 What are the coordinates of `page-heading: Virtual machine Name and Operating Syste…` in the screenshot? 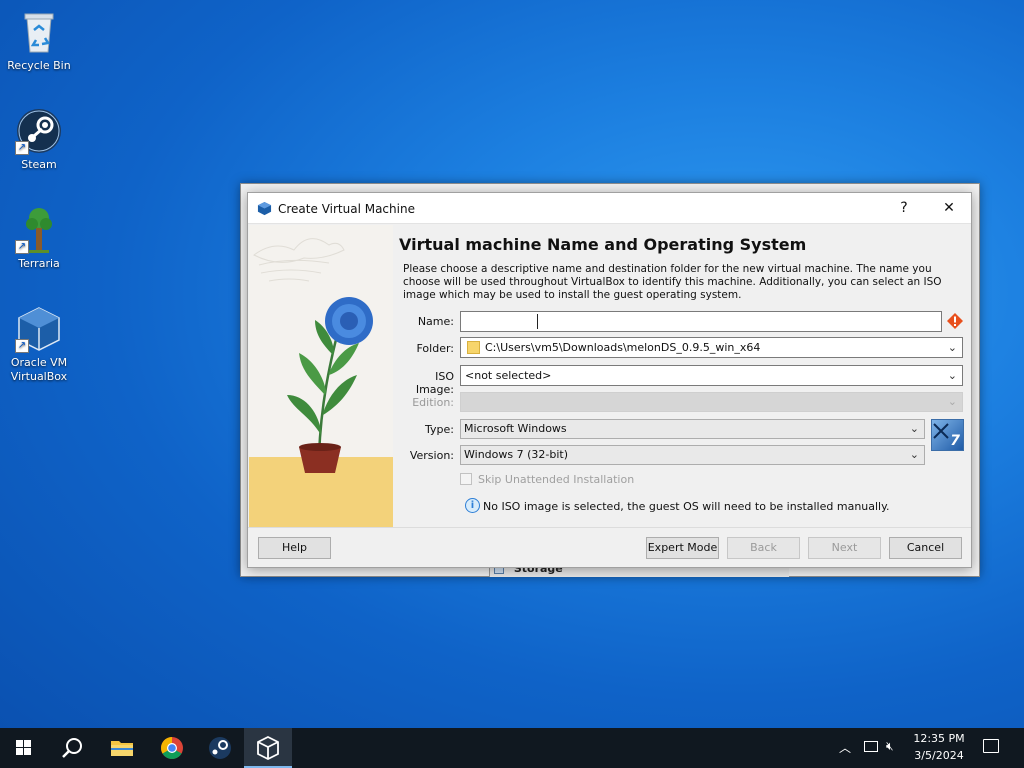 It's located at (603, 244).